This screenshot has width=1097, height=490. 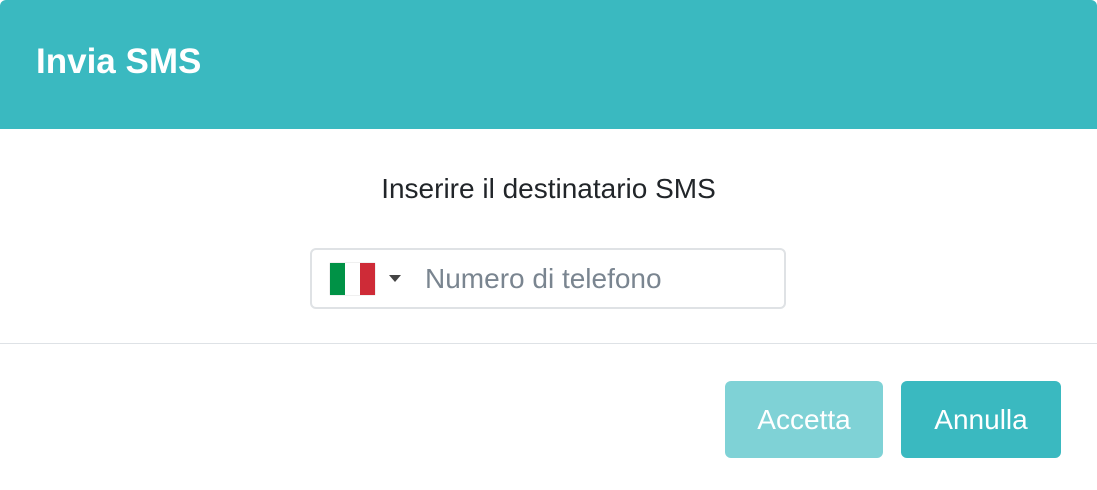 What do you see at coordinates (119, 61) in the screenshot?
I see `dialog-title: Invia SMS` at bounding box center [119, 61].